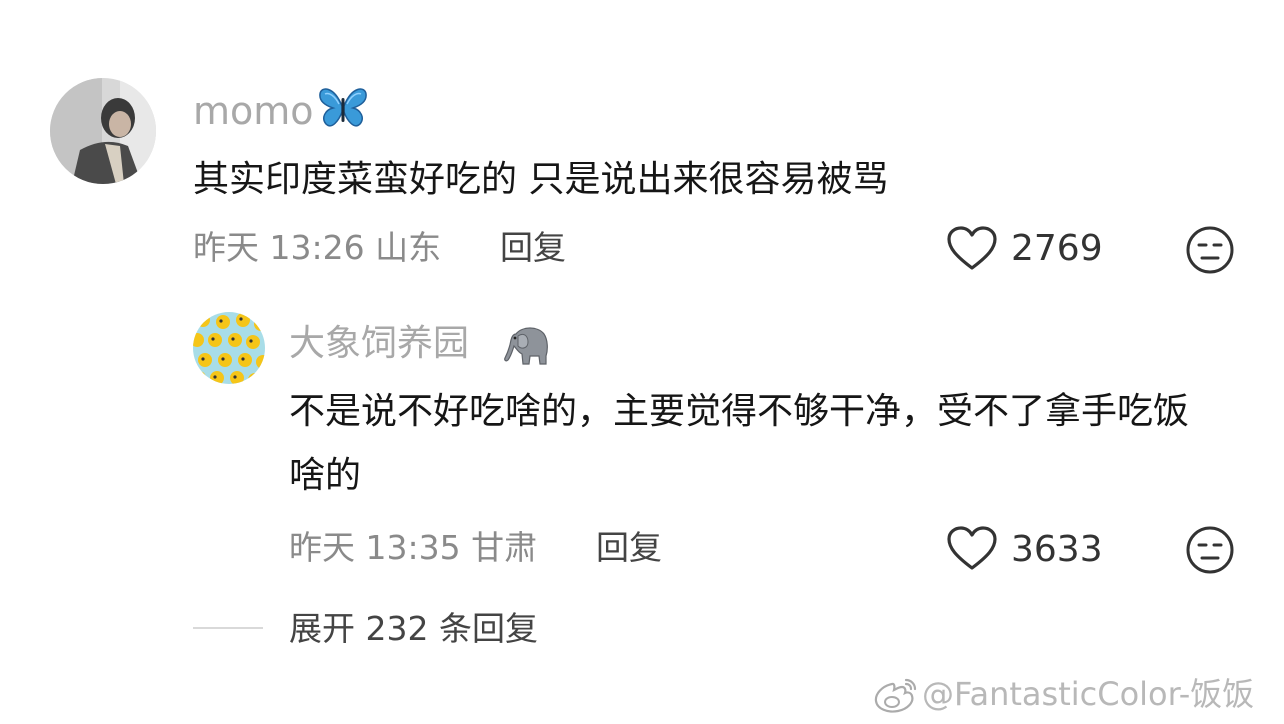 This screenshot has height=724, width=1284. Describe the element at coordinates (379, 344) in the screenshot. I see `reply-username: 大象饲养园` at that location.